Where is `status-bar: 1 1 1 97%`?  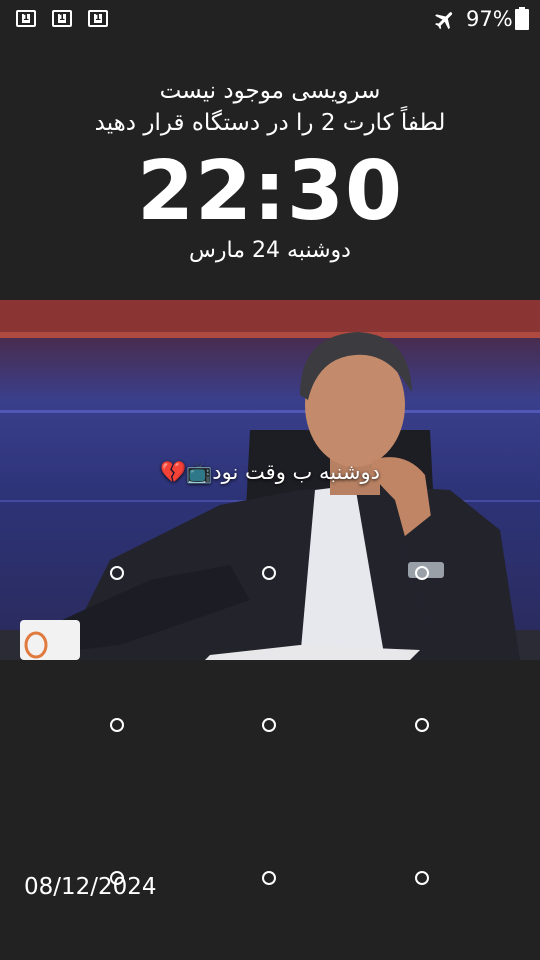
status-bar: 1 1 1 97% is located at coordinates (270, 19).